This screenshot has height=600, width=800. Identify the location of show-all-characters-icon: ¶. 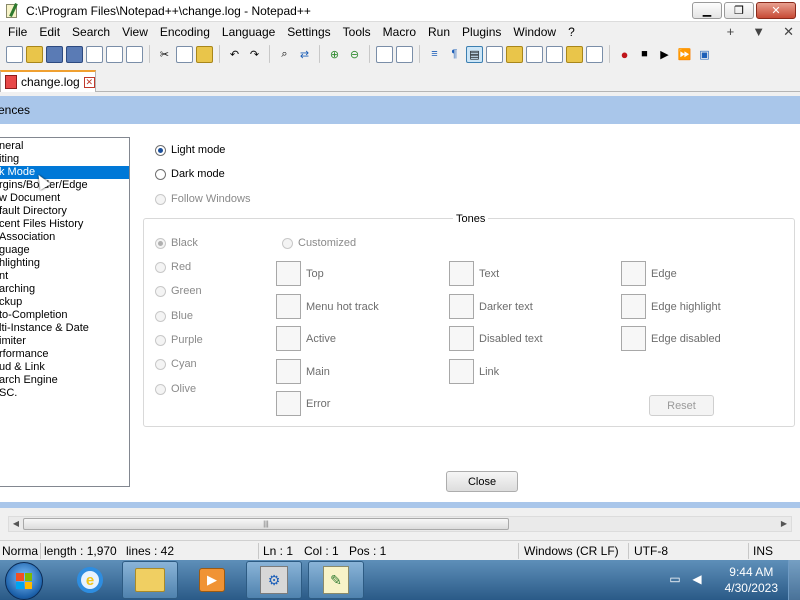
(454, 54).